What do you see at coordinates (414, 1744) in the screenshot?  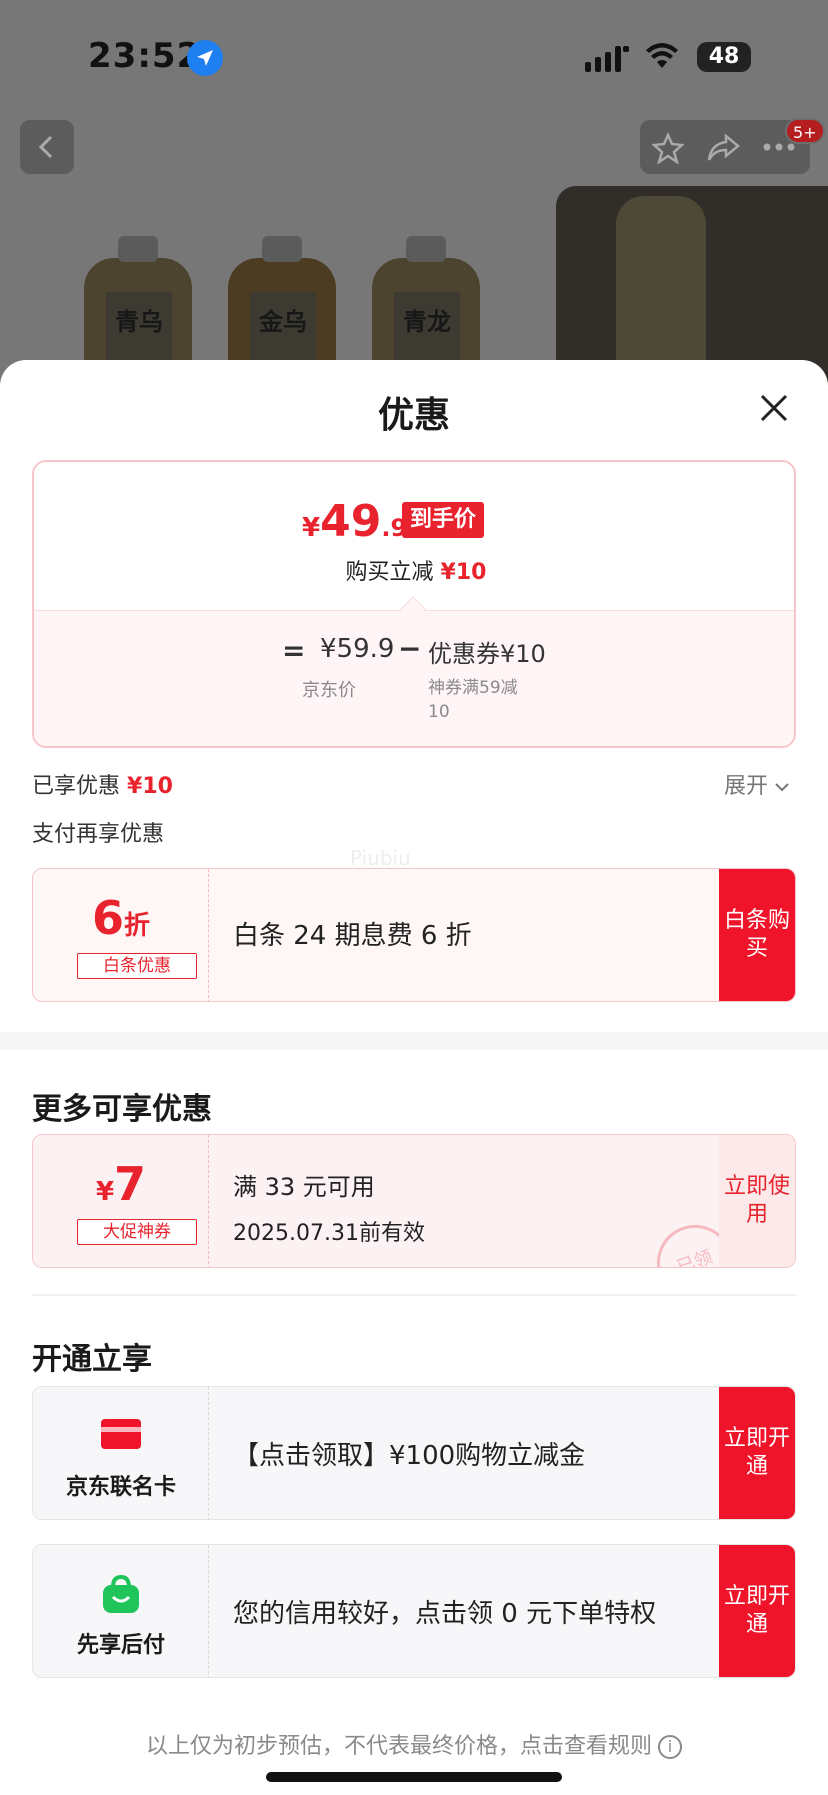 I see `footer-note: 以上仅为初步预估，不代表最终价格，点击查看规则 i` at bounding box center [414, 1744].